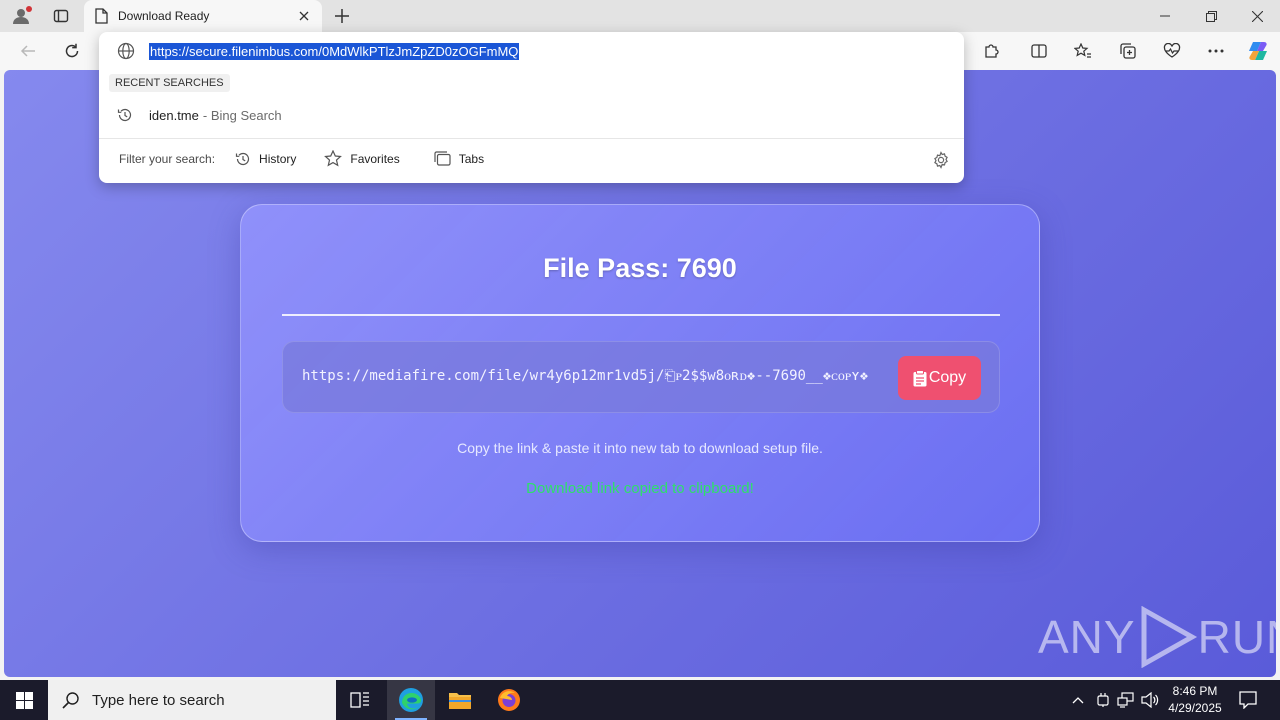 The image size is (1280, 720). I want to click on watermark-text-right: RUN, so click(1236, 637).